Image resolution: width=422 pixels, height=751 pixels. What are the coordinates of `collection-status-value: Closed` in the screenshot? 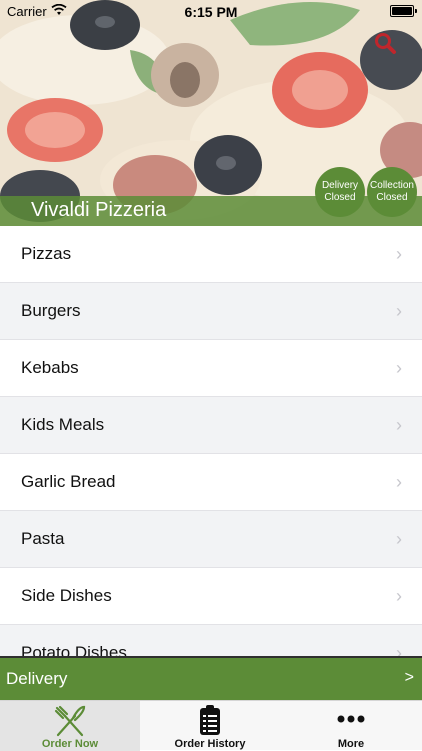 It's located at (392, 197).